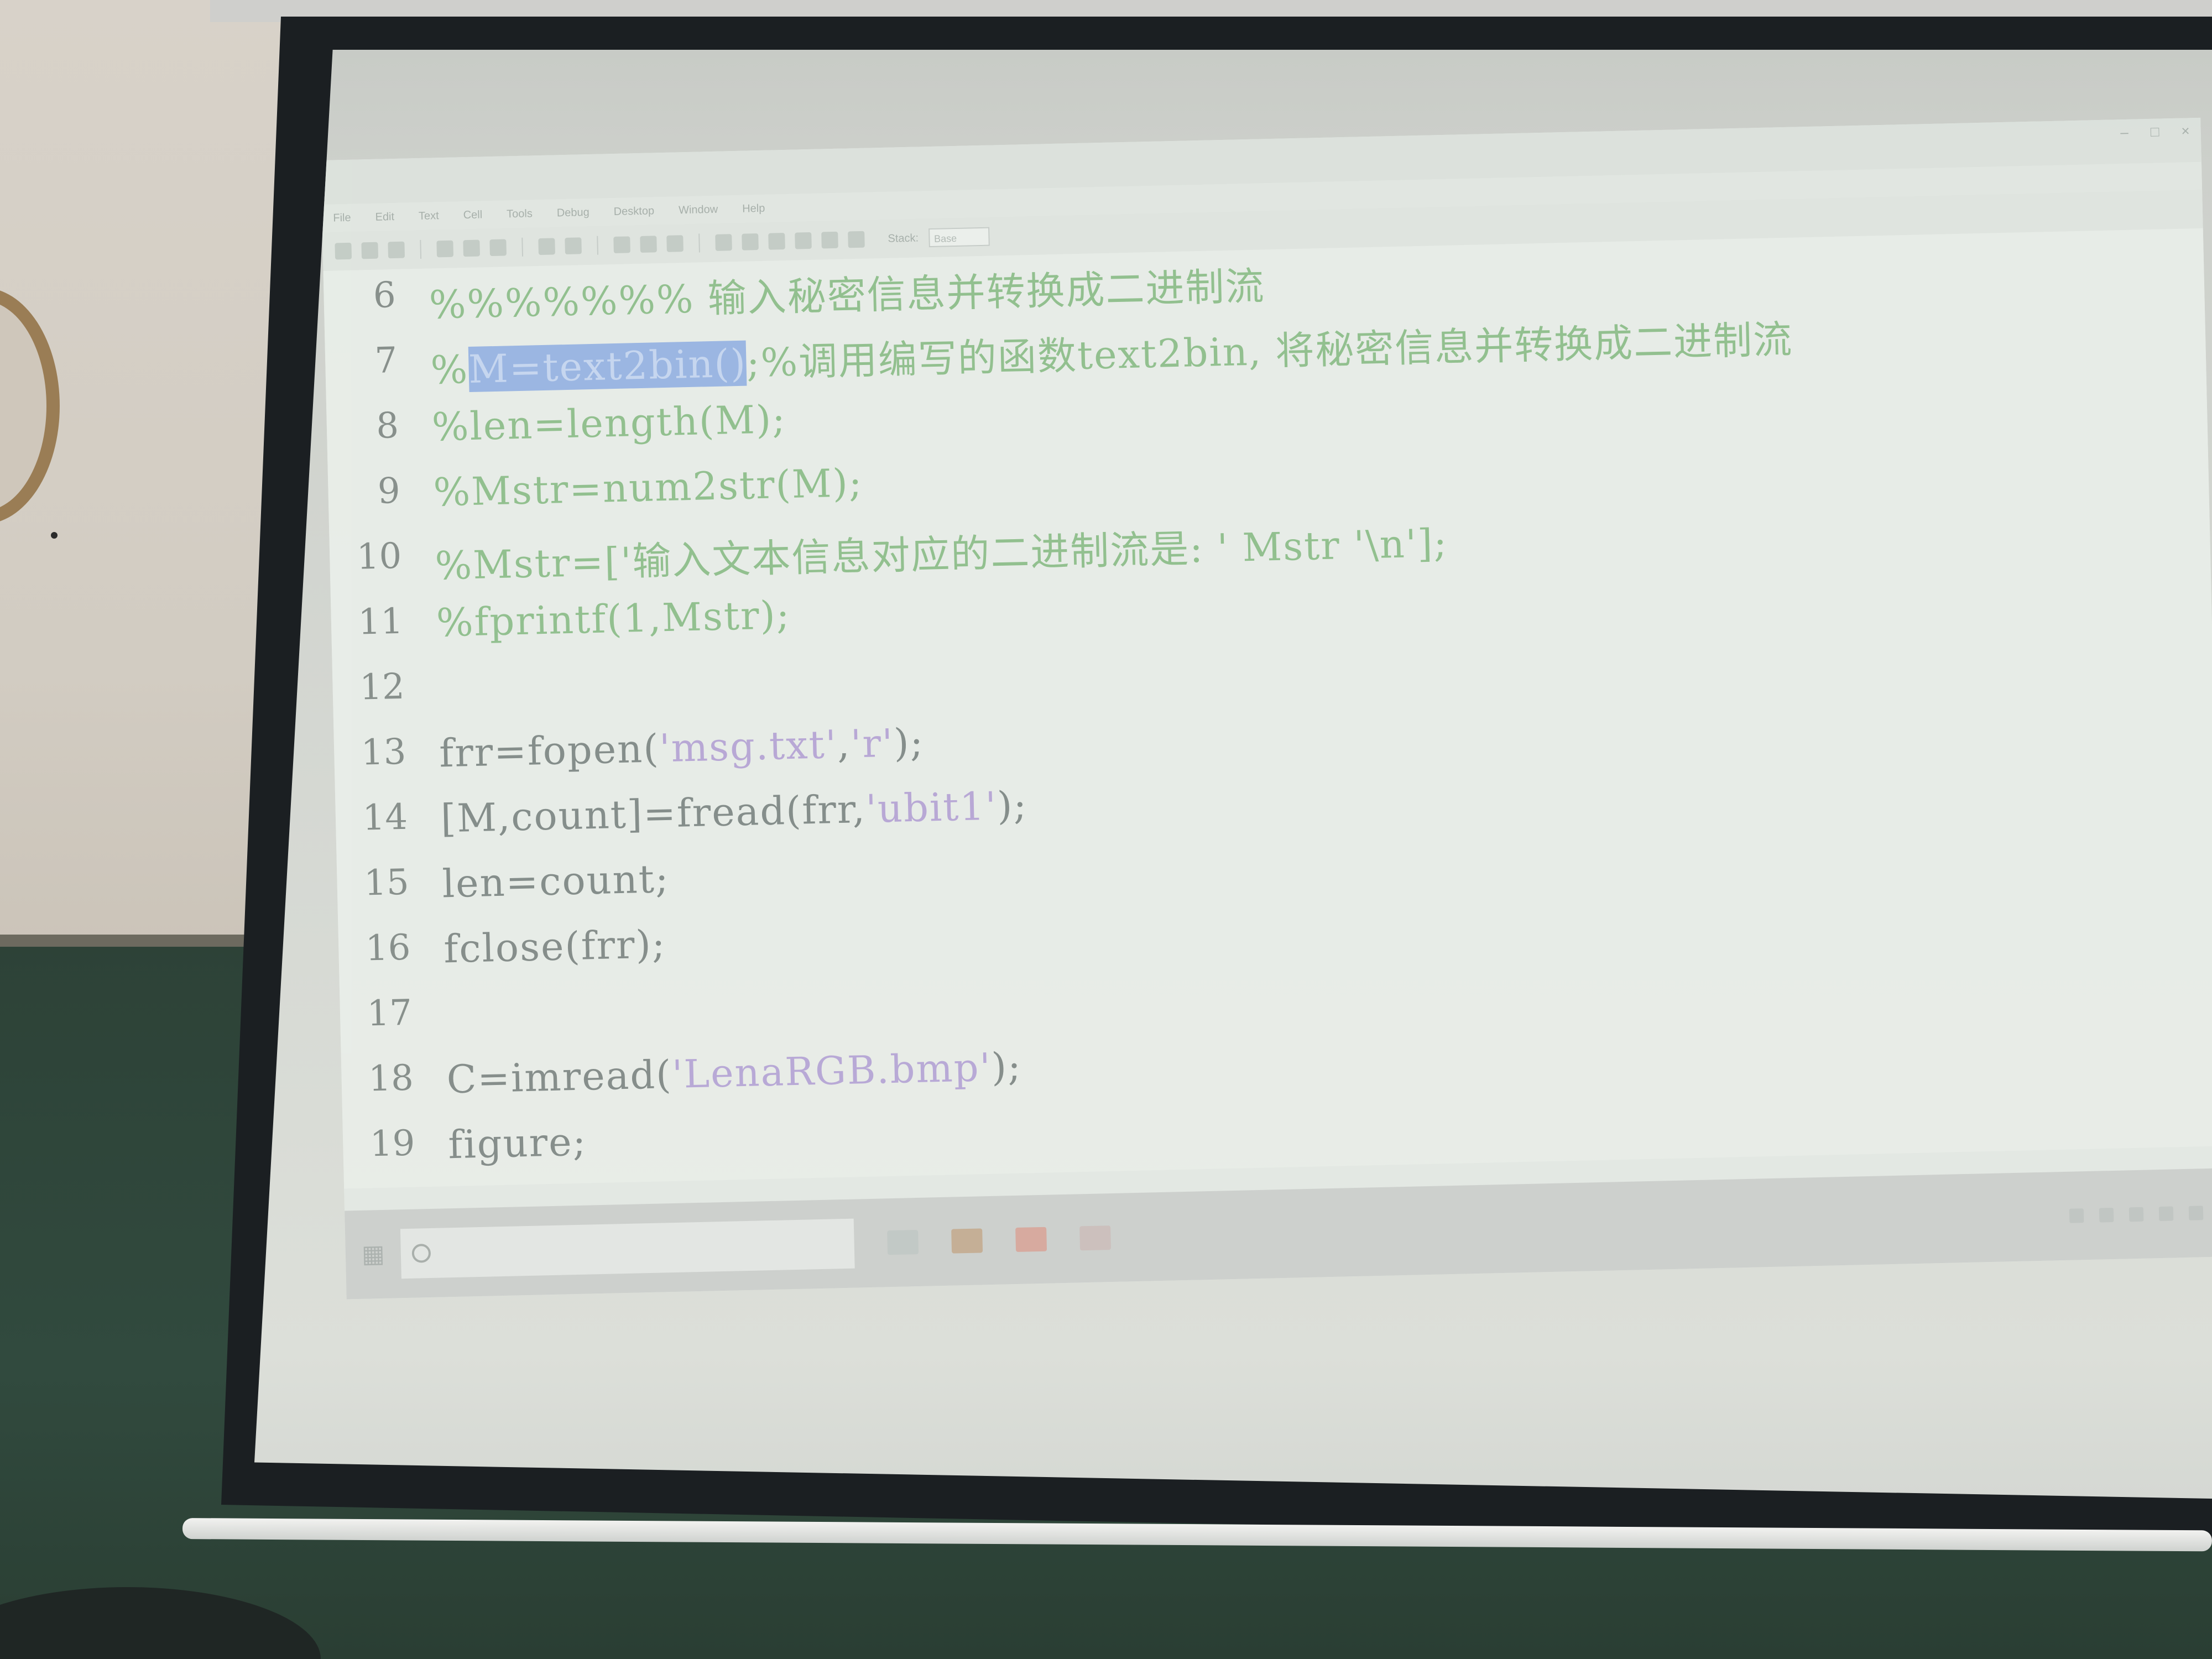 The image size is (2212, 1659). I want to click on notification-icon, so click(2196, 1213).